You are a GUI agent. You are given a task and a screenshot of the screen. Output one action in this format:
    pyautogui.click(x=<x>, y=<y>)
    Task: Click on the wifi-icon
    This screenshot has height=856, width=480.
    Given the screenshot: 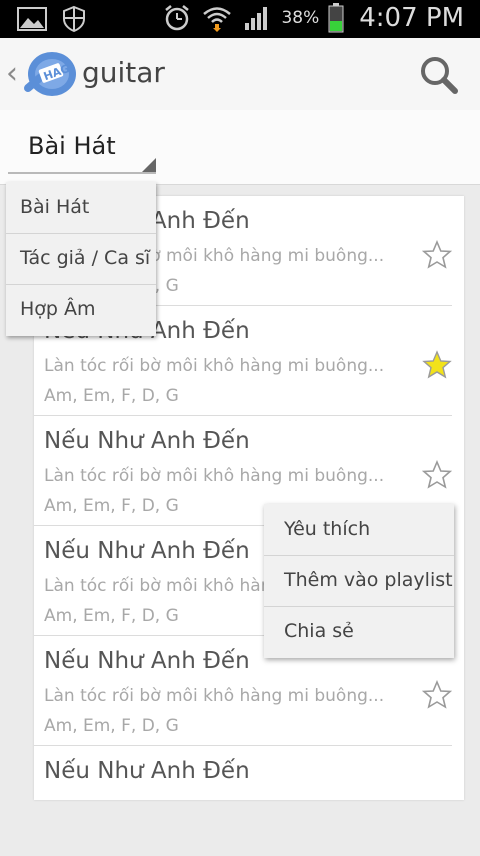 What is the action you would take?
    pyautogui.click(x=217, y=18)
    